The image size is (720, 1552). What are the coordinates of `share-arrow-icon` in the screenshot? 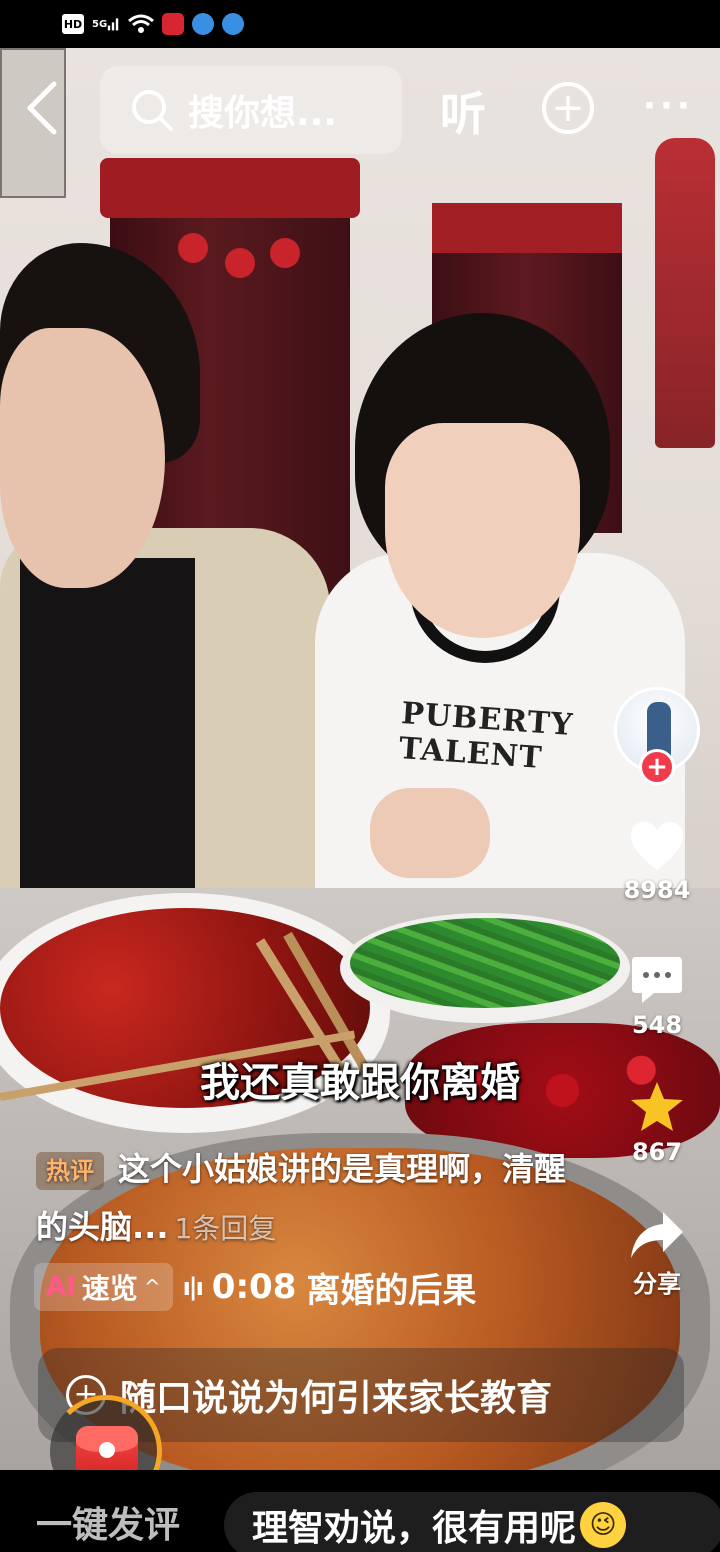 It's located at (657, 1235).